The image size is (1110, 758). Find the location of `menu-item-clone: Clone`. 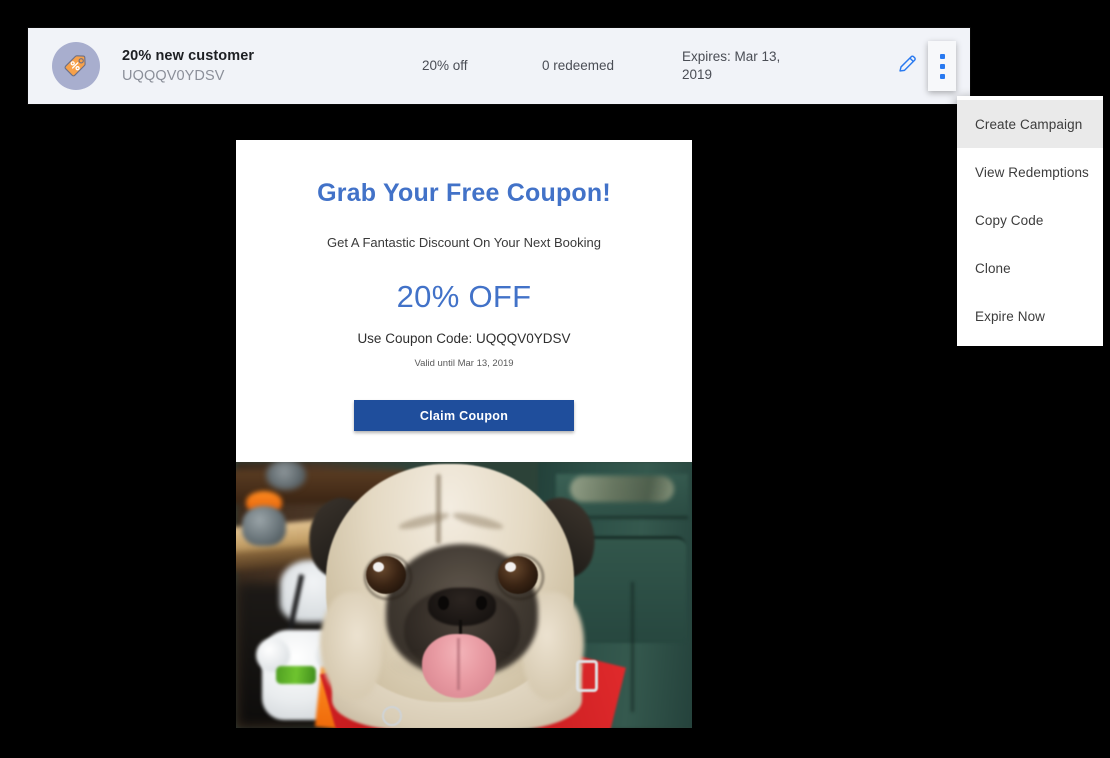

menu-item-clone: Clone is located at coordinates (1030, 268).